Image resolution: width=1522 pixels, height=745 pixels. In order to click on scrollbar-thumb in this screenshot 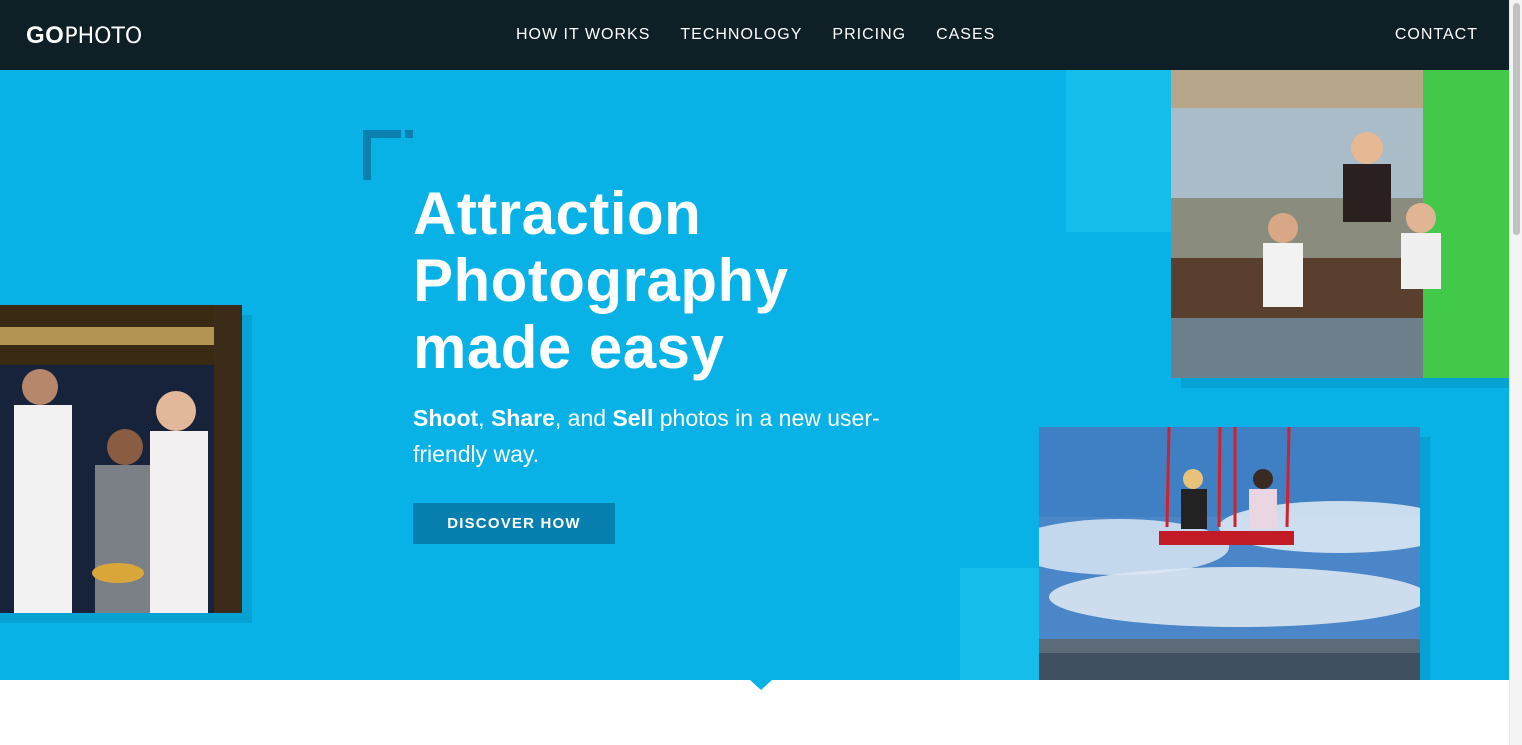, I will do `click(1516, 119)`.